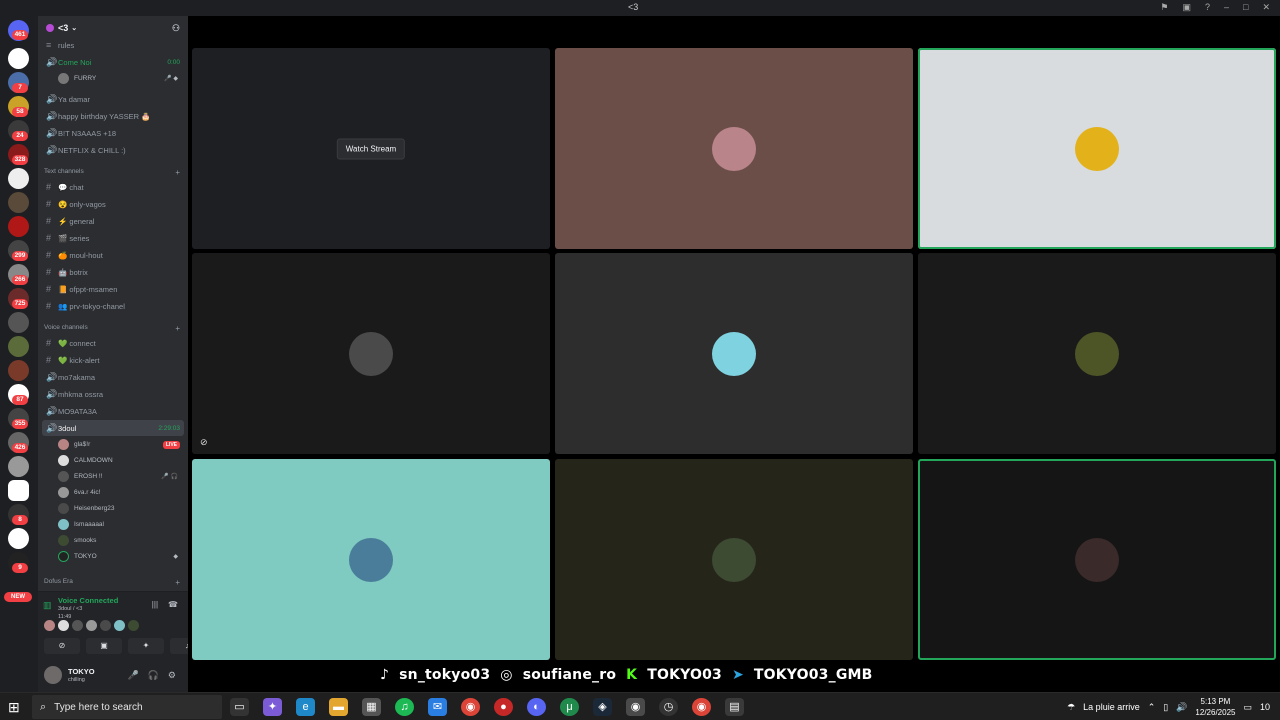 The height and width of the screenshot is (720, 1280). I want to click on channel-series: # 🎬 series, so click(113, 238).